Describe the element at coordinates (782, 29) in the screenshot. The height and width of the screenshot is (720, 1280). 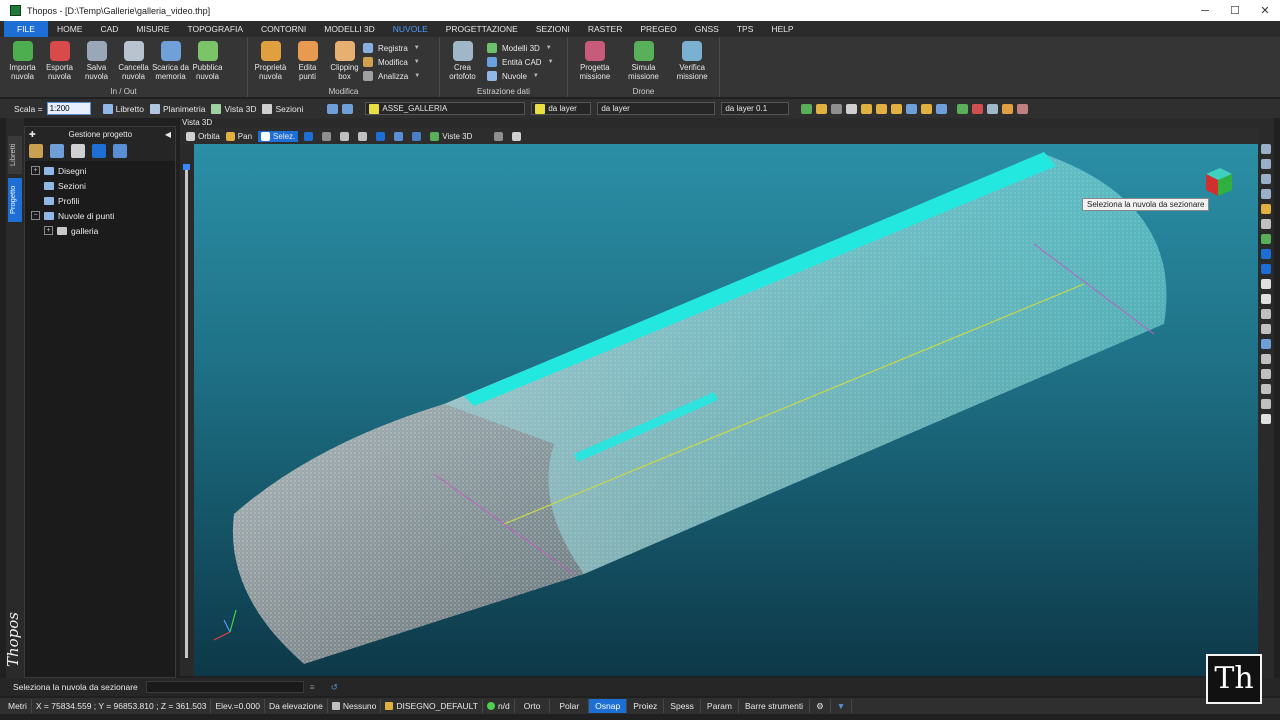
I see `tab-help: HELP` at that location.